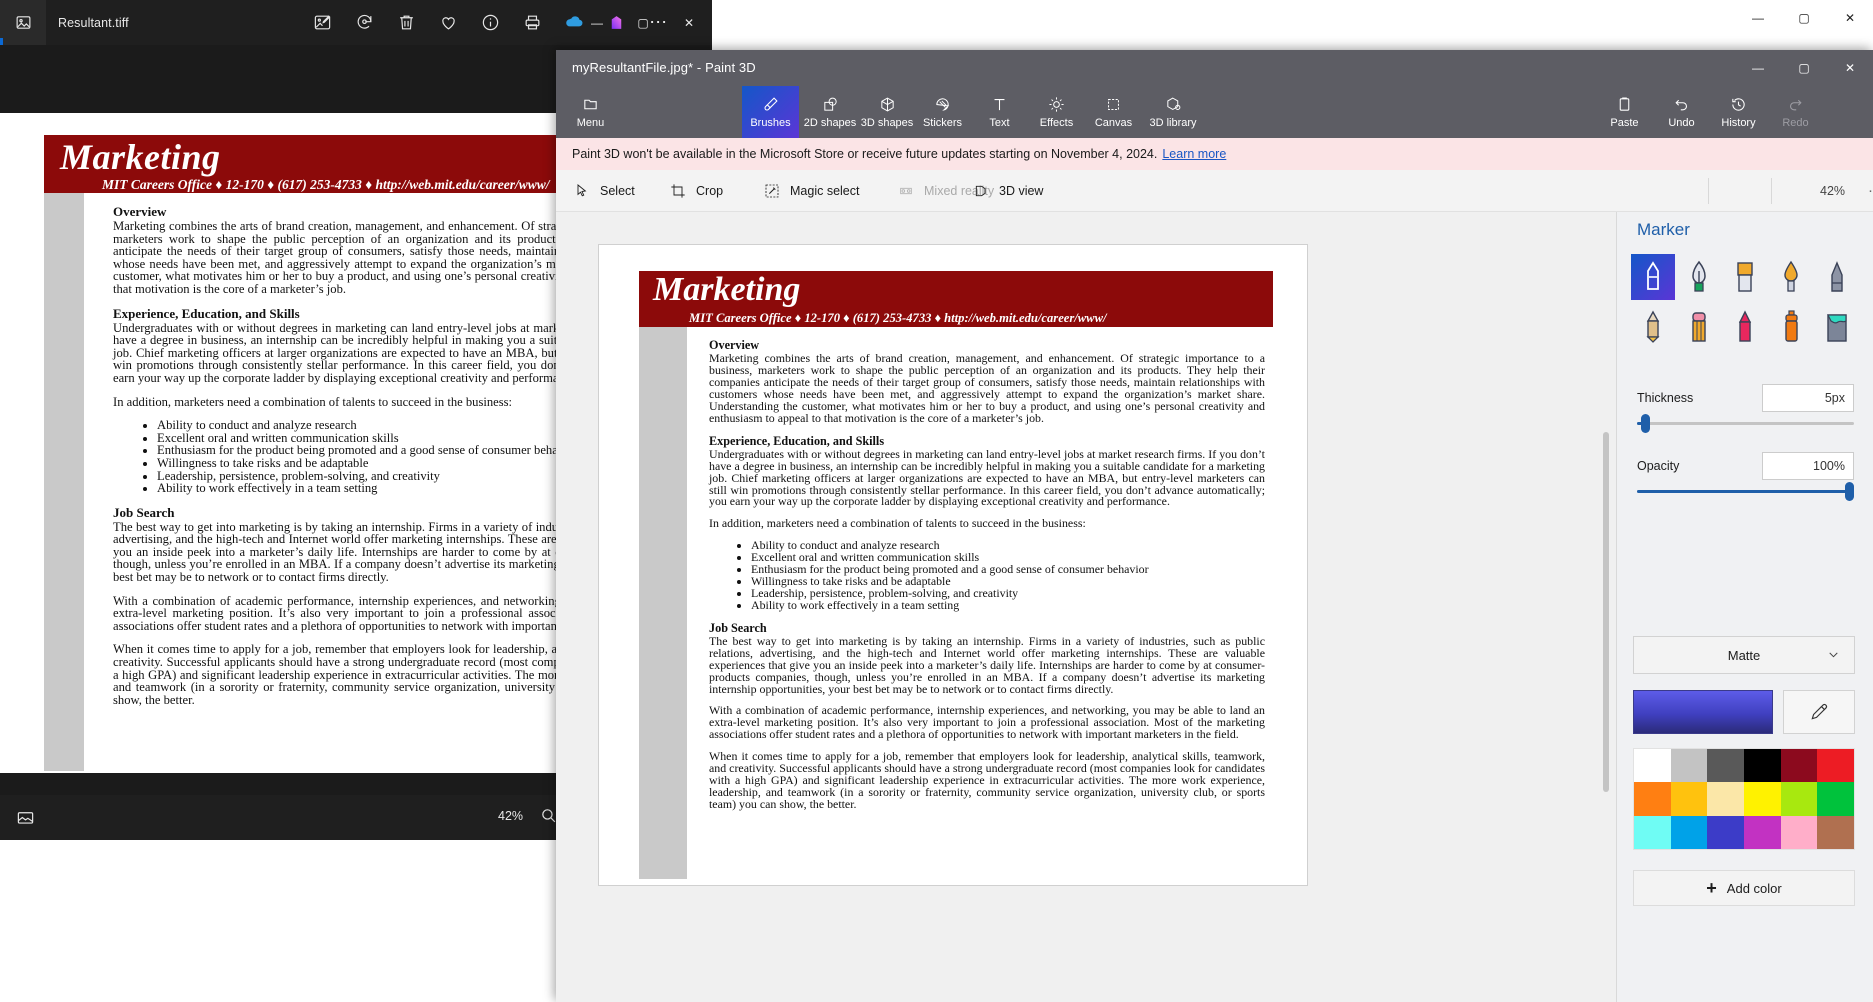  I want to click on tool-3d-view-label: 3D view, so click(1021, 191).